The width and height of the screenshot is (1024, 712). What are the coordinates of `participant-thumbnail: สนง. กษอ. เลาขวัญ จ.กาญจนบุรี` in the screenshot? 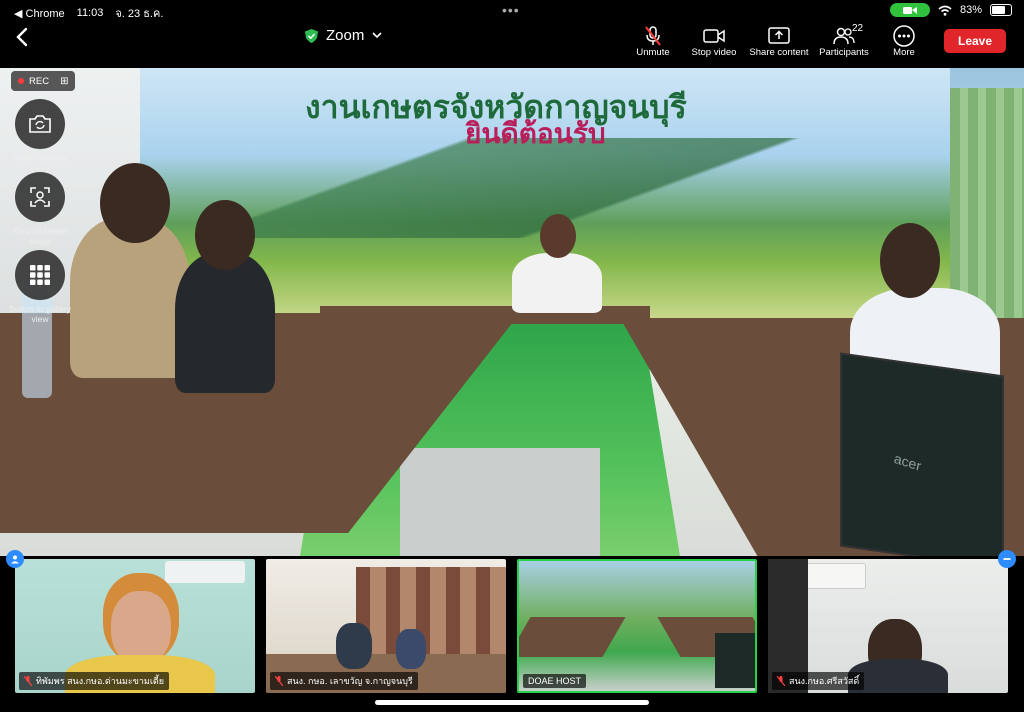 It's located at (386, 626).